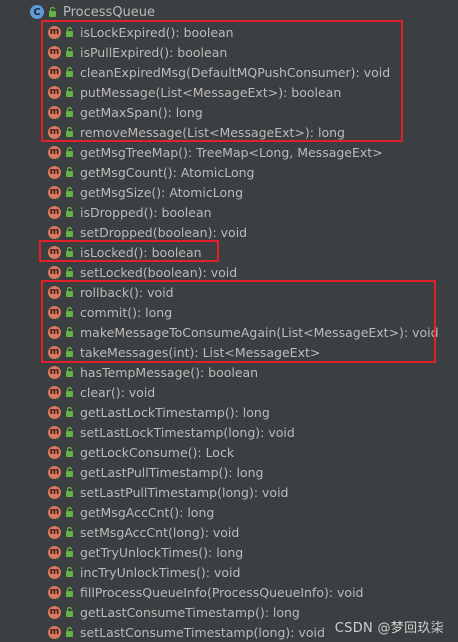 The image size is (458, 642). I want to click on member-signature: setMsgAccCnt(long): void, so click(160, 532).